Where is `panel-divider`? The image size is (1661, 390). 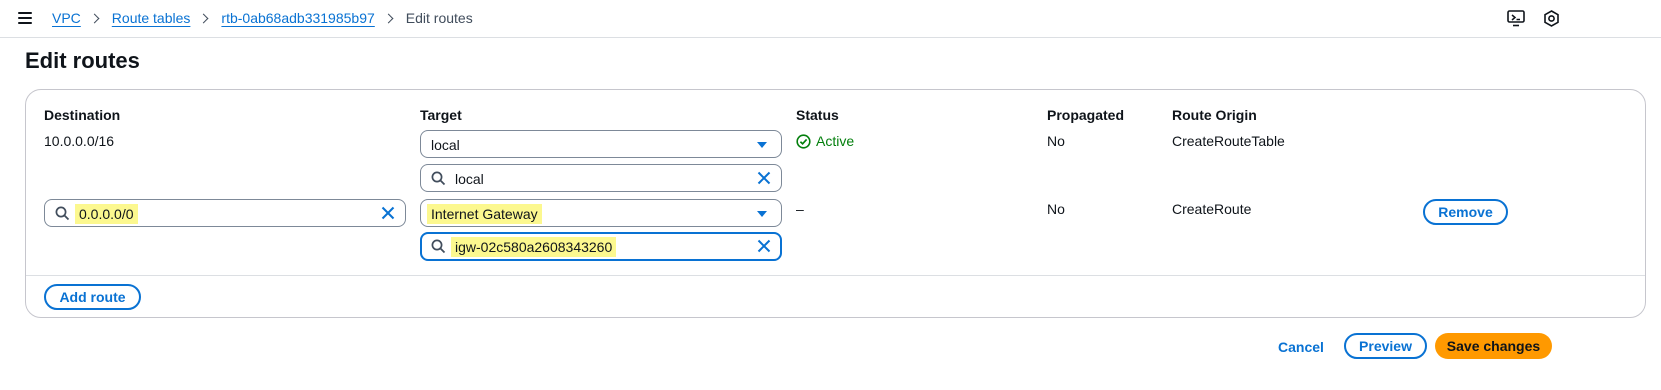 panel-divider is located at coordinates (835, 275).